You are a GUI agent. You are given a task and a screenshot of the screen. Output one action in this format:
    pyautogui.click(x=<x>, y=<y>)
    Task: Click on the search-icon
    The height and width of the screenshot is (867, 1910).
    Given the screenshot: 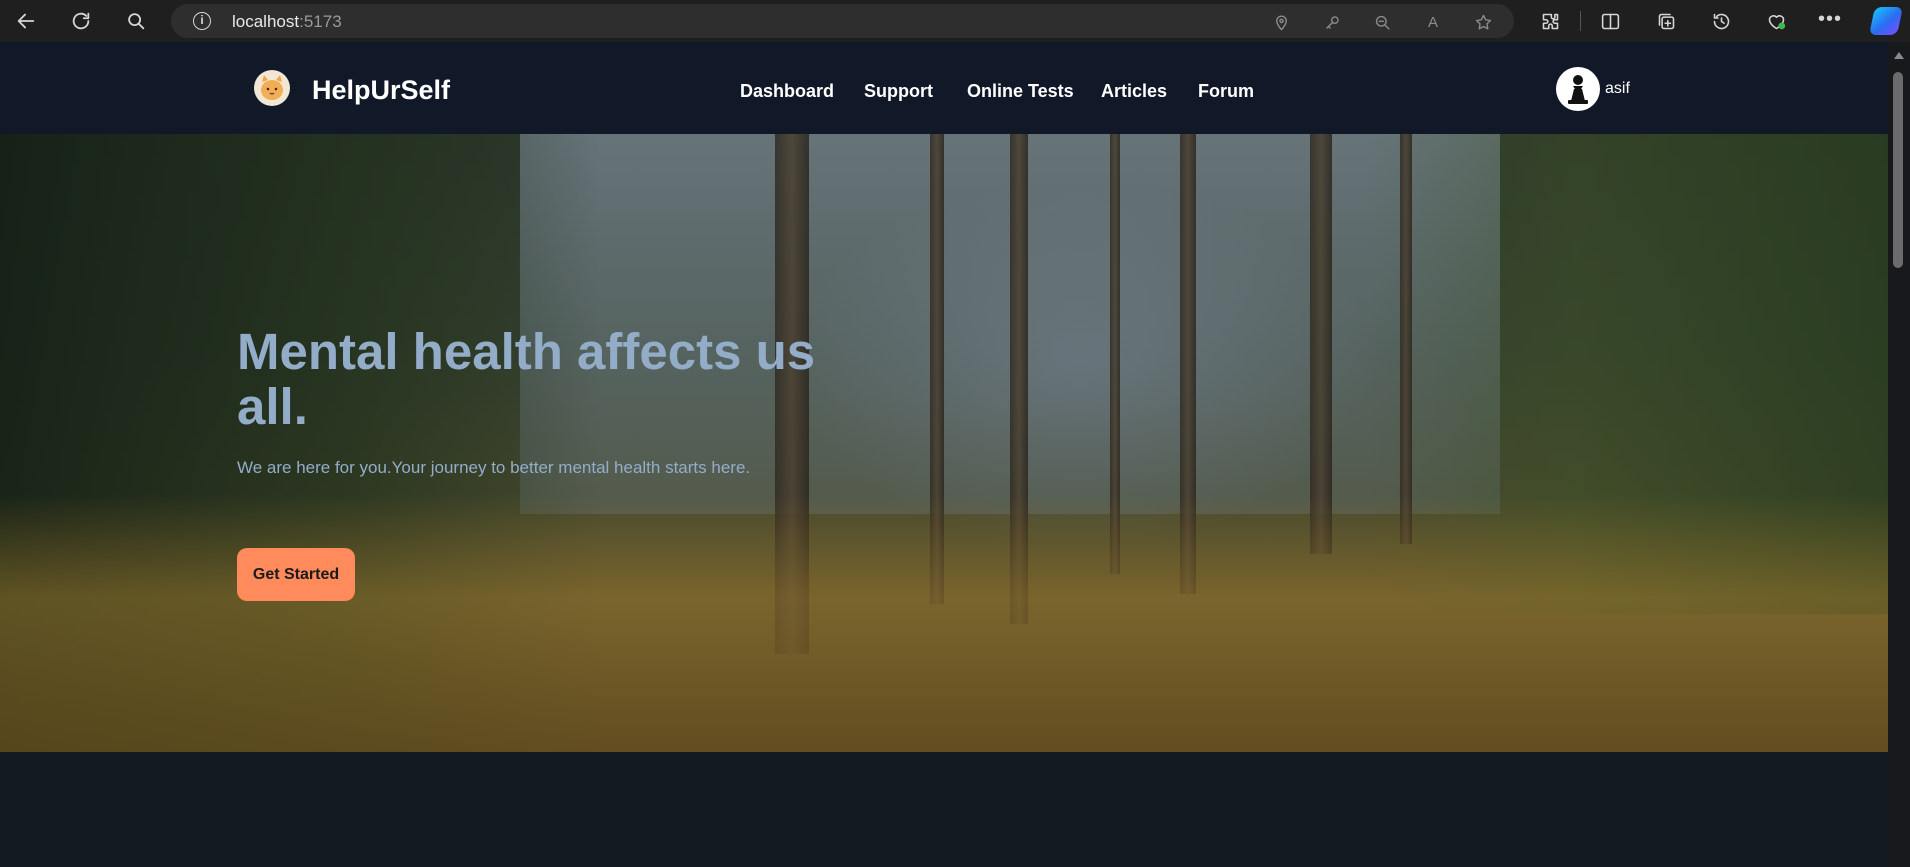 What is the action you would take?
    pyautogui.click(x=136, y=21)
    